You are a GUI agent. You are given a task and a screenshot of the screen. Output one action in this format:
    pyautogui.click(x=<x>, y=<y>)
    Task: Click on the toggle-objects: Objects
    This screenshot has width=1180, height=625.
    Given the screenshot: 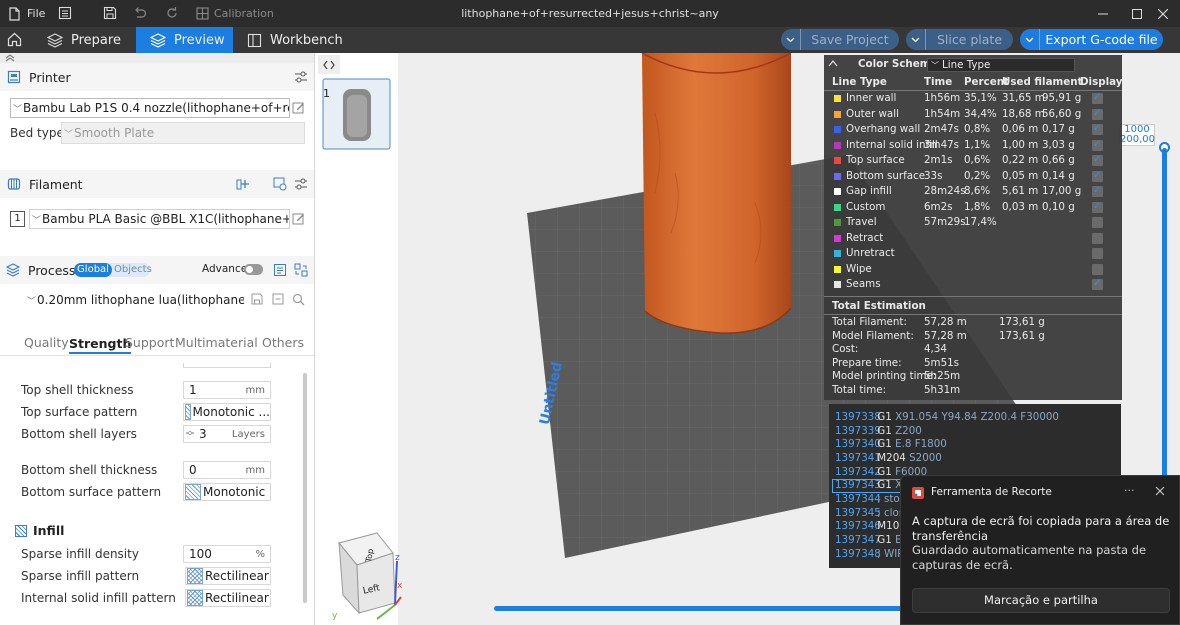 What is the action you would take?
    pyautogui.click(x=133, y=270)
    